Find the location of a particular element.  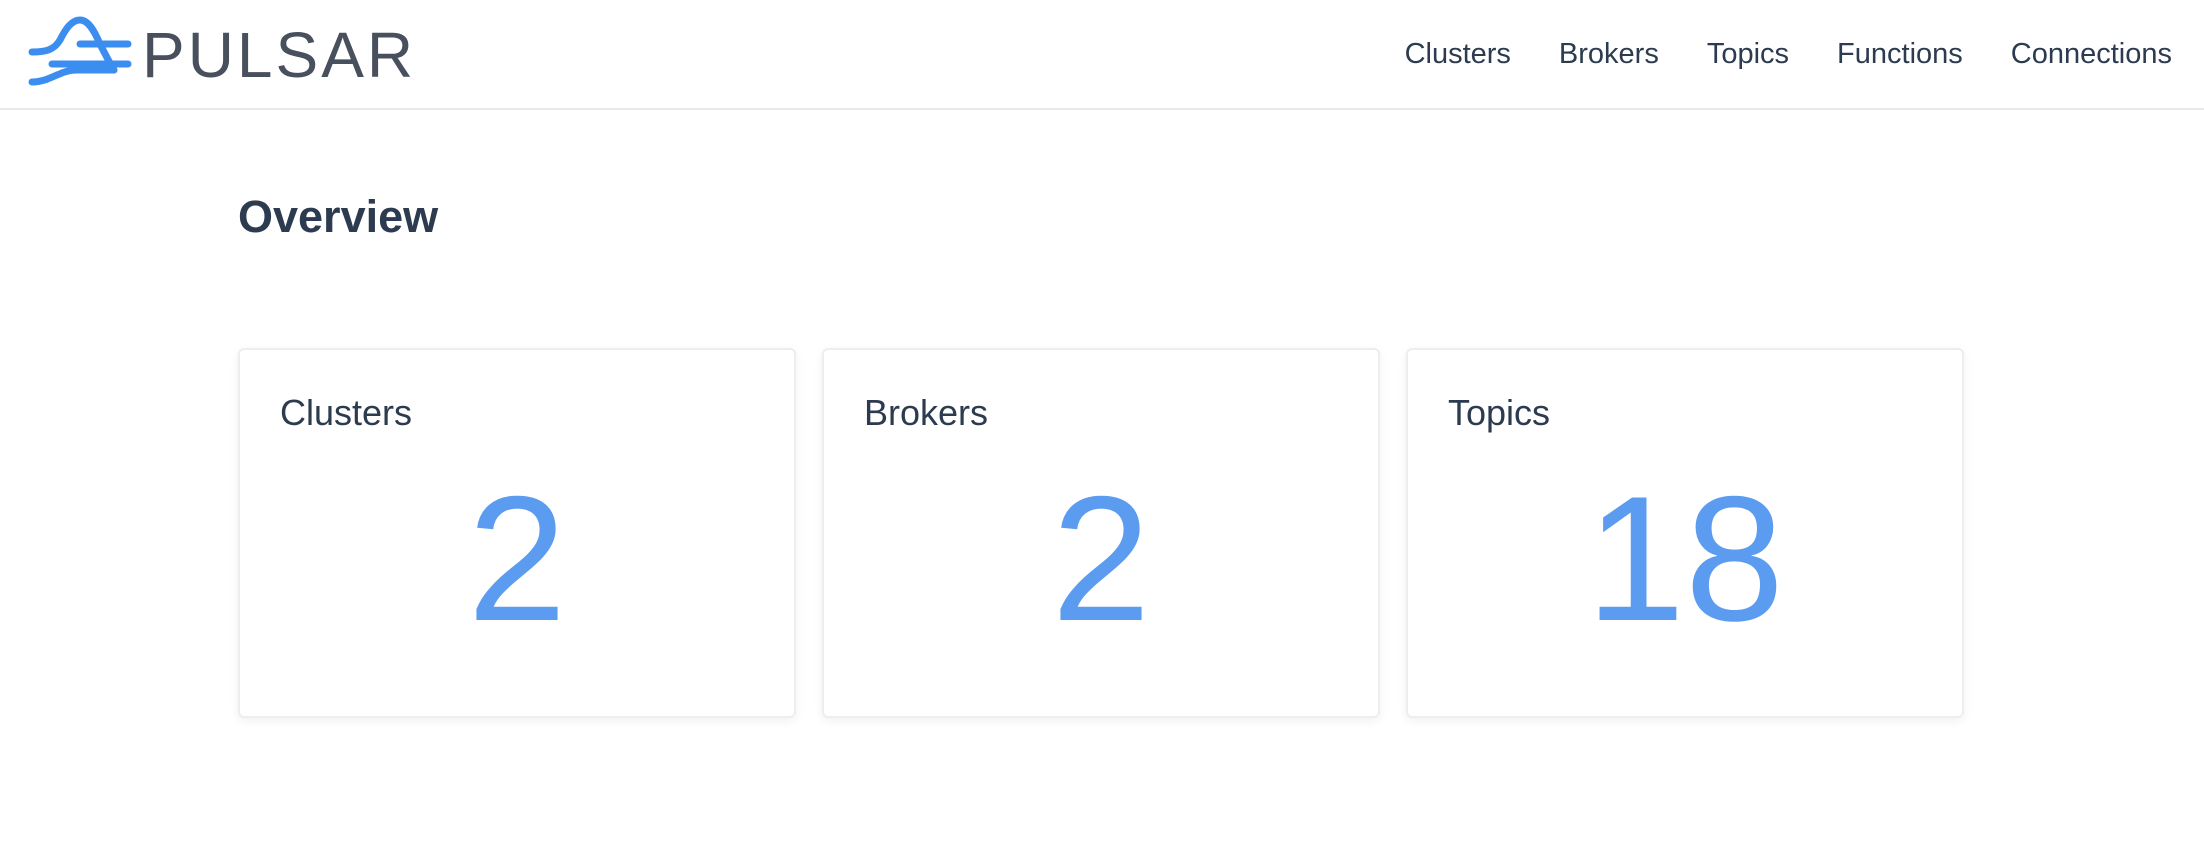

topics-card: Topics 18 is located at coordinates (1685, 533).